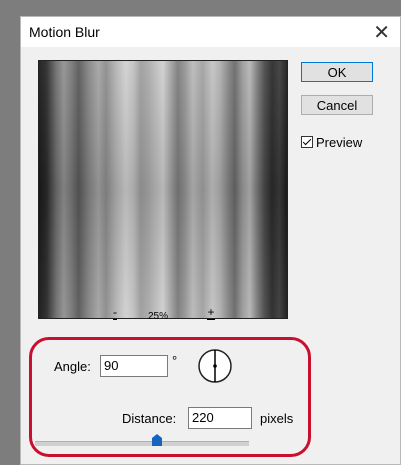 This screenshot has height=465, width=401. Describe the element at coordinates (337, 72) in the screenshot. I see `ok-button: OK` at that location.